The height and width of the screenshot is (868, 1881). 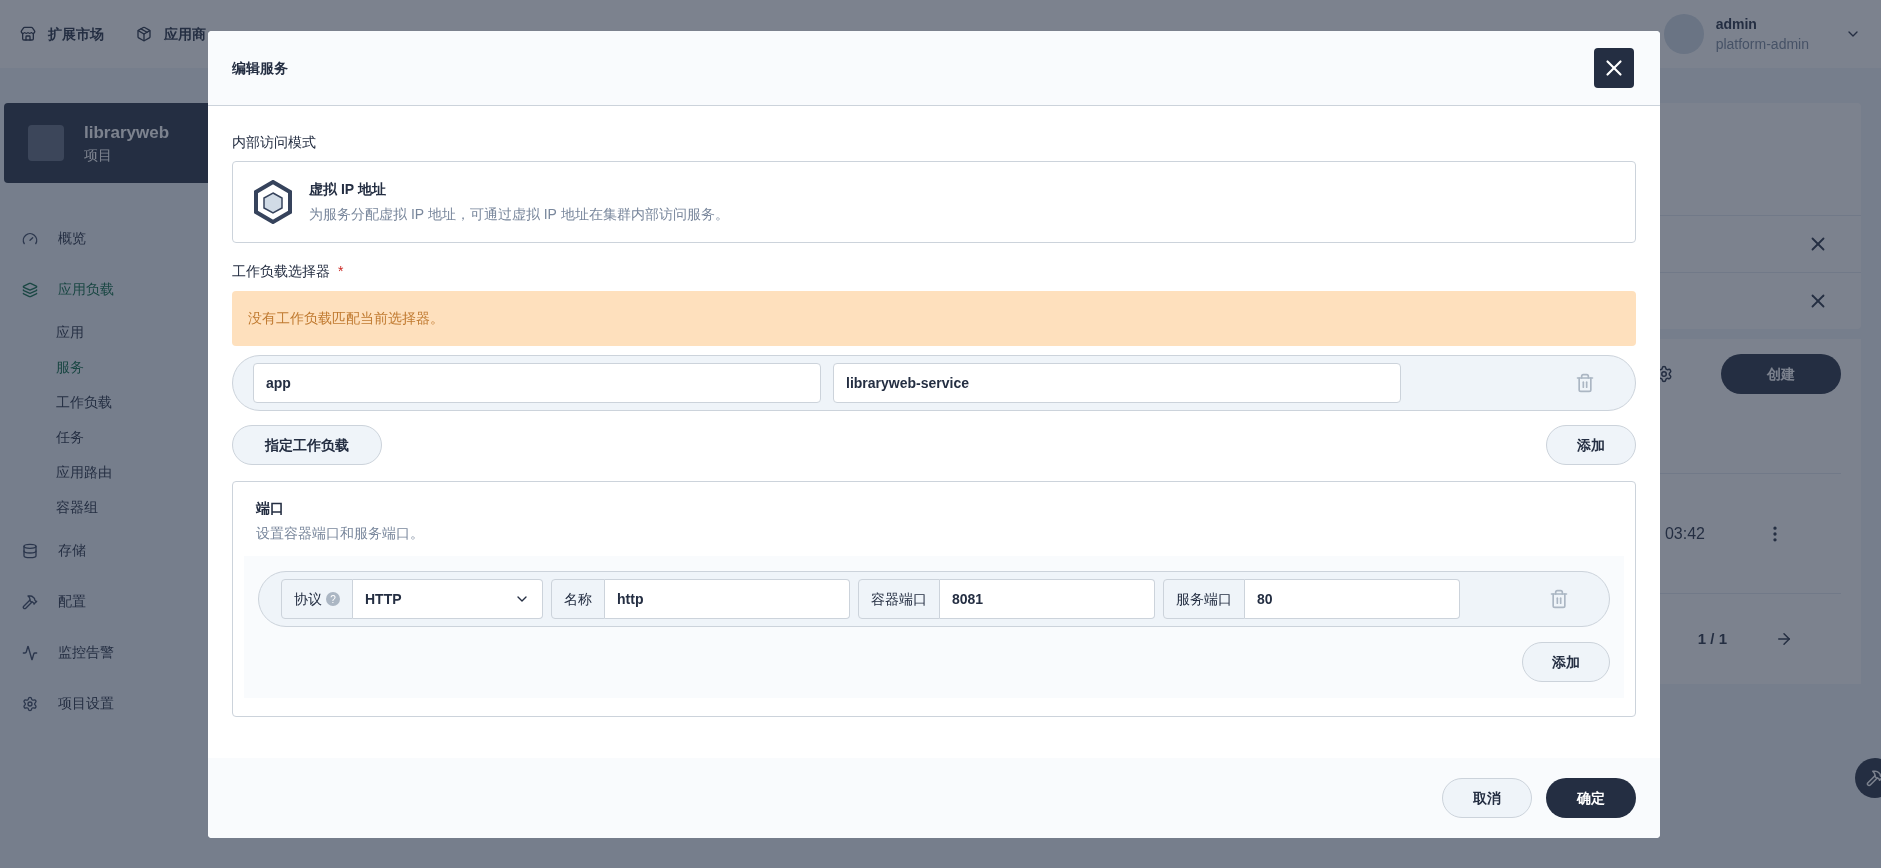 What do you see at coordinates (1712, 638) in the screenshot?
I see `page-indicator: 1 / 1` at bounding box center [1712, 638].